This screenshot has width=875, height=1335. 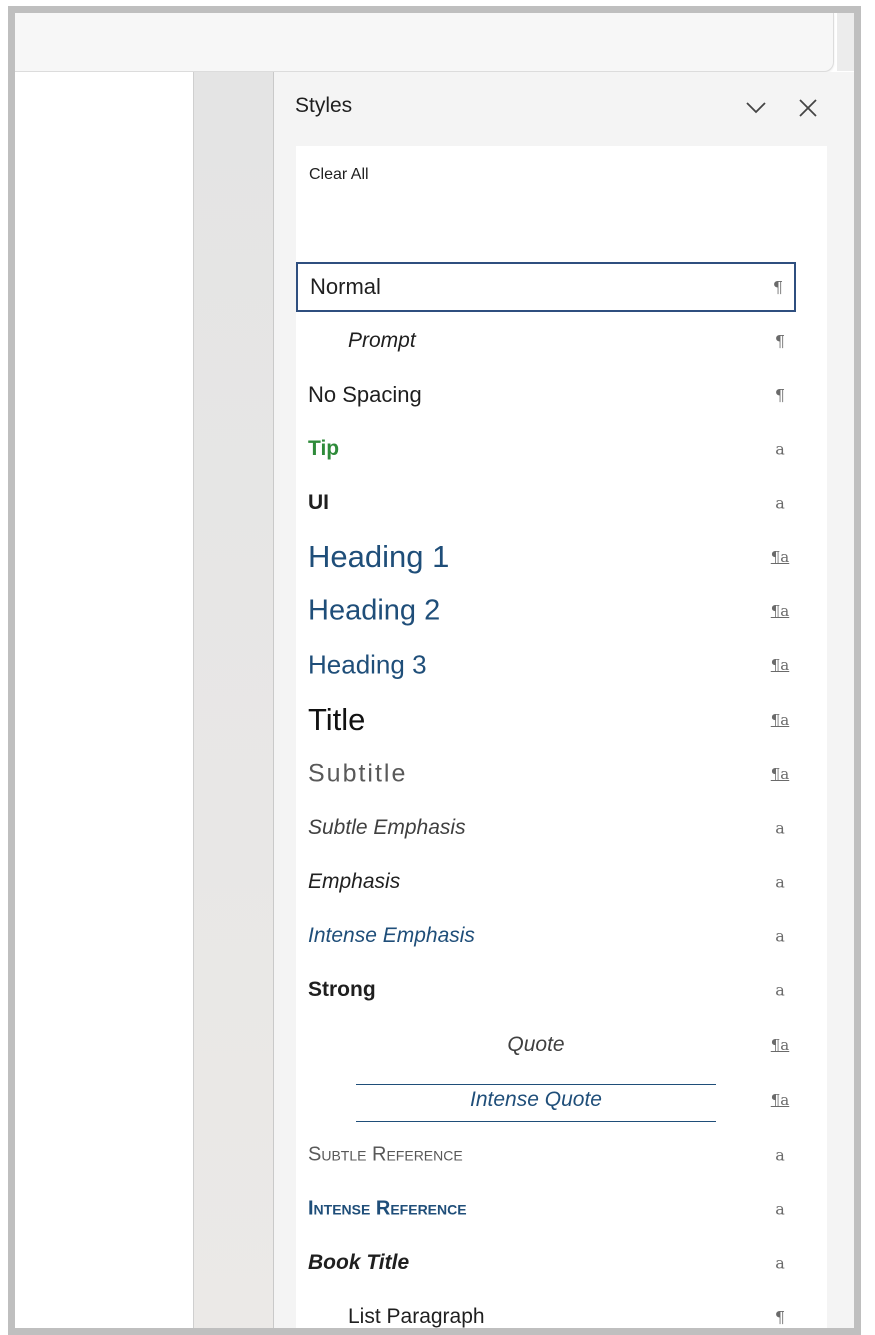 What do you see at coordinates (546, 287) in the screenshot?
I see `style-item-normal: Normal ¶` at bounding box center [546, 287].